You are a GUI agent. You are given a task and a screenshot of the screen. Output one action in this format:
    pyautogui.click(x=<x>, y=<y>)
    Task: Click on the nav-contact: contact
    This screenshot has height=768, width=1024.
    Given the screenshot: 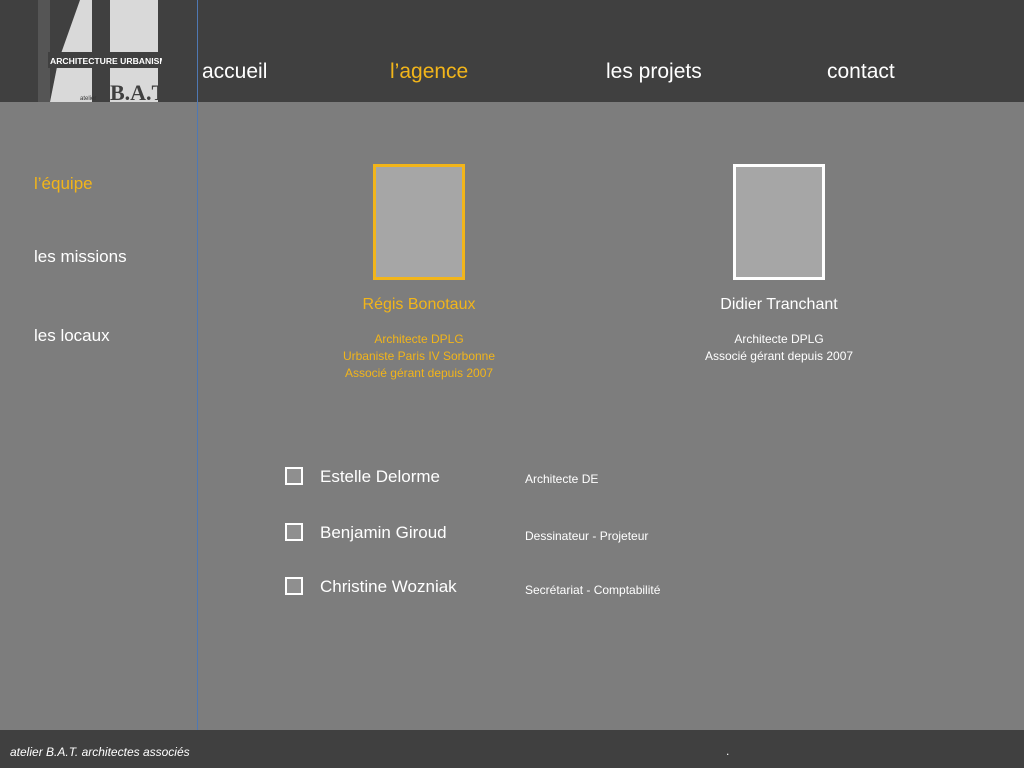 What is the action you would take?
    pyautogui.click(x=861, y=72)
    